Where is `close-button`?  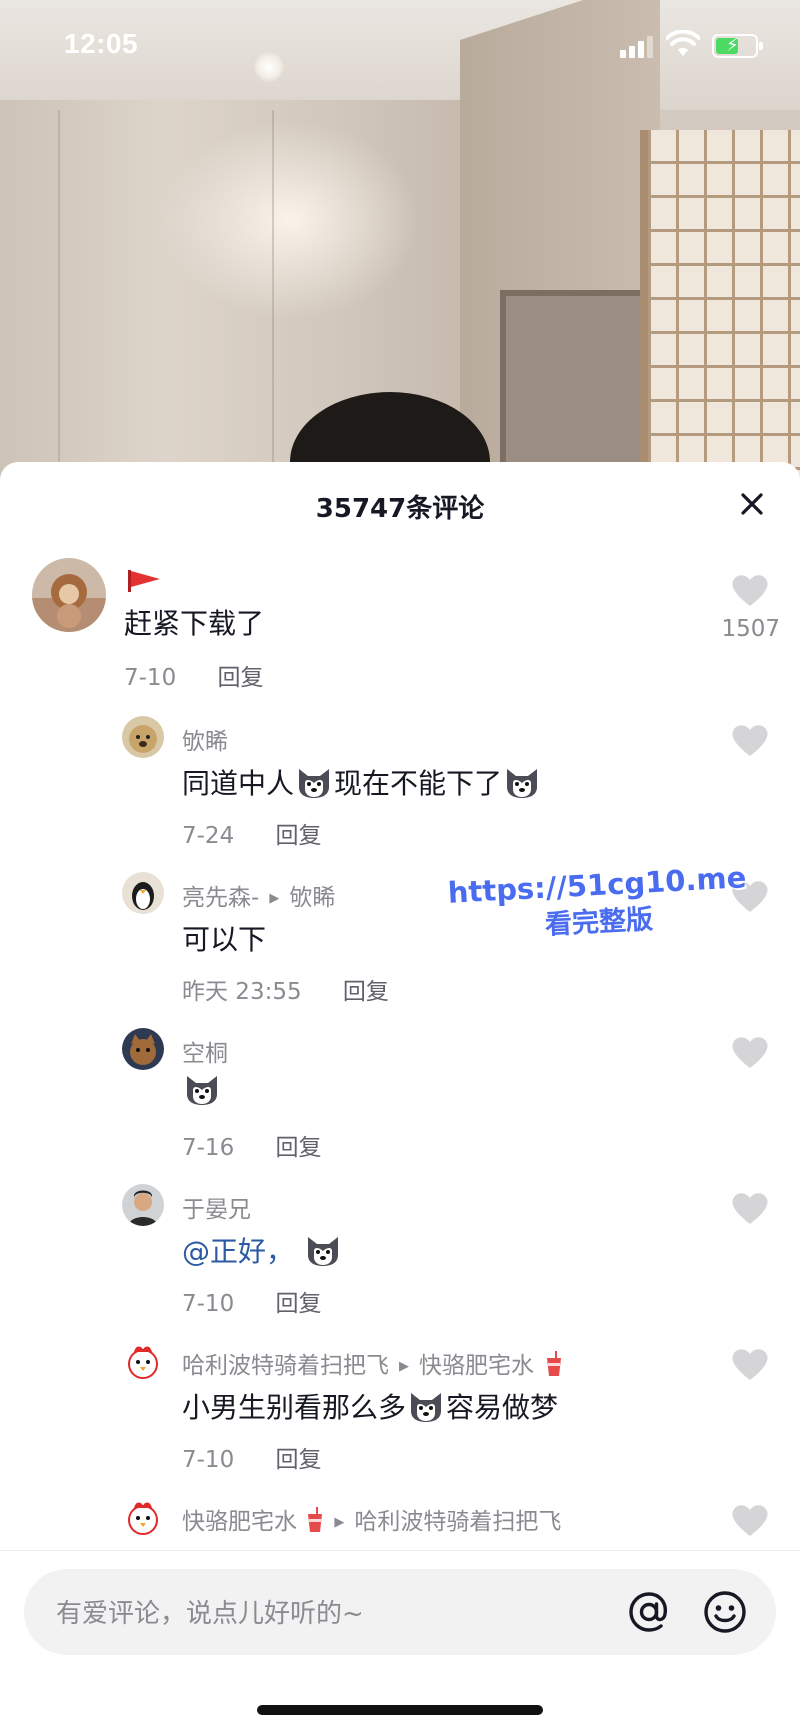 close-button is located at coordinates (752, 504).